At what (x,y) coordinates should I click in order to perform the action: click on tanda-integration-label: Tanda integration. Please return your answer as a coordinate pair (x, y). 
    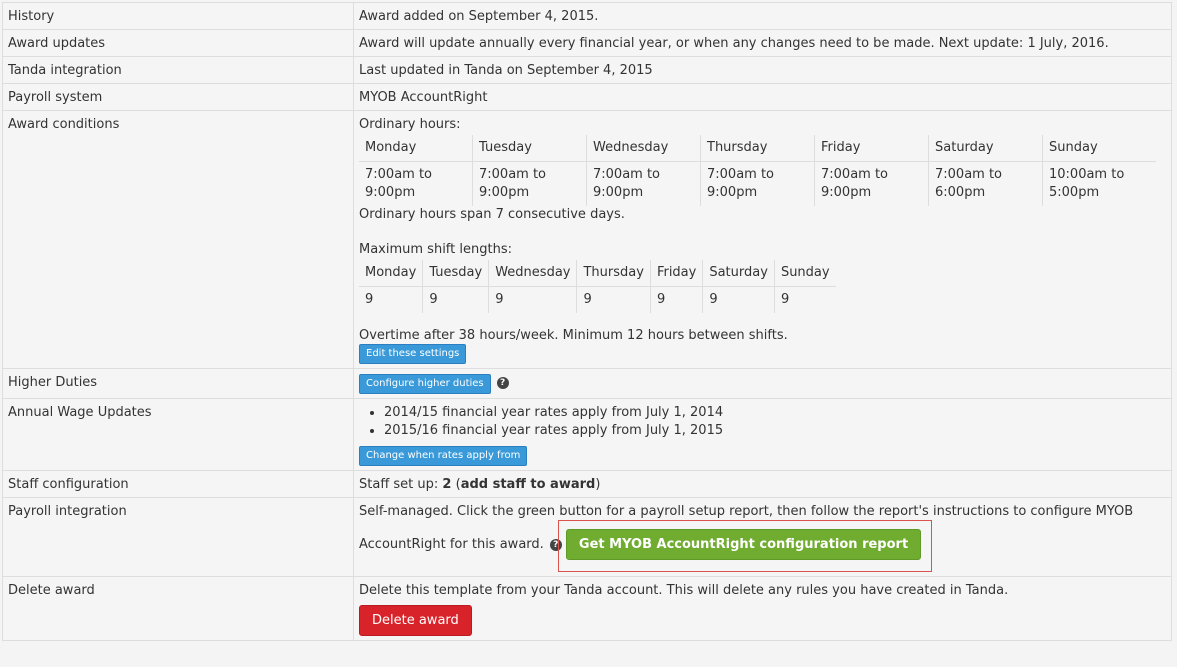
    Looking at the image, I should click on (178, 70).